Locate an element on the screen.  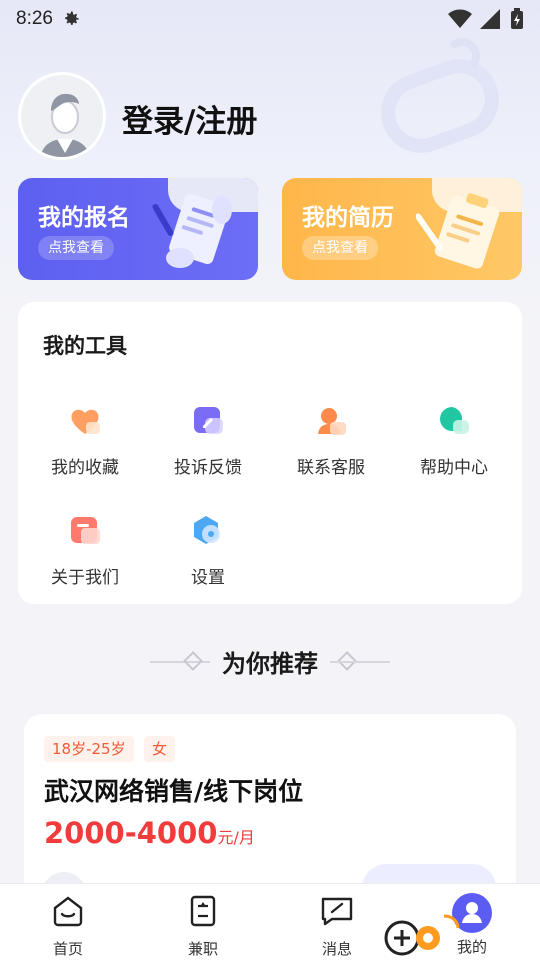
tool-feedback: 投诉反馈 is located at coordinates (208, 441).